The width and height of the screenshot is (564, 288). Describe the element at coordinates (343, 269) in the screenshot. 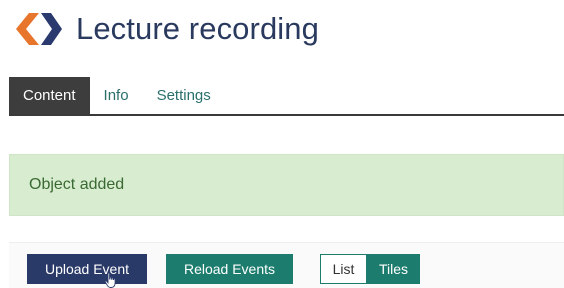

I see `view-list-button: List` at that location.